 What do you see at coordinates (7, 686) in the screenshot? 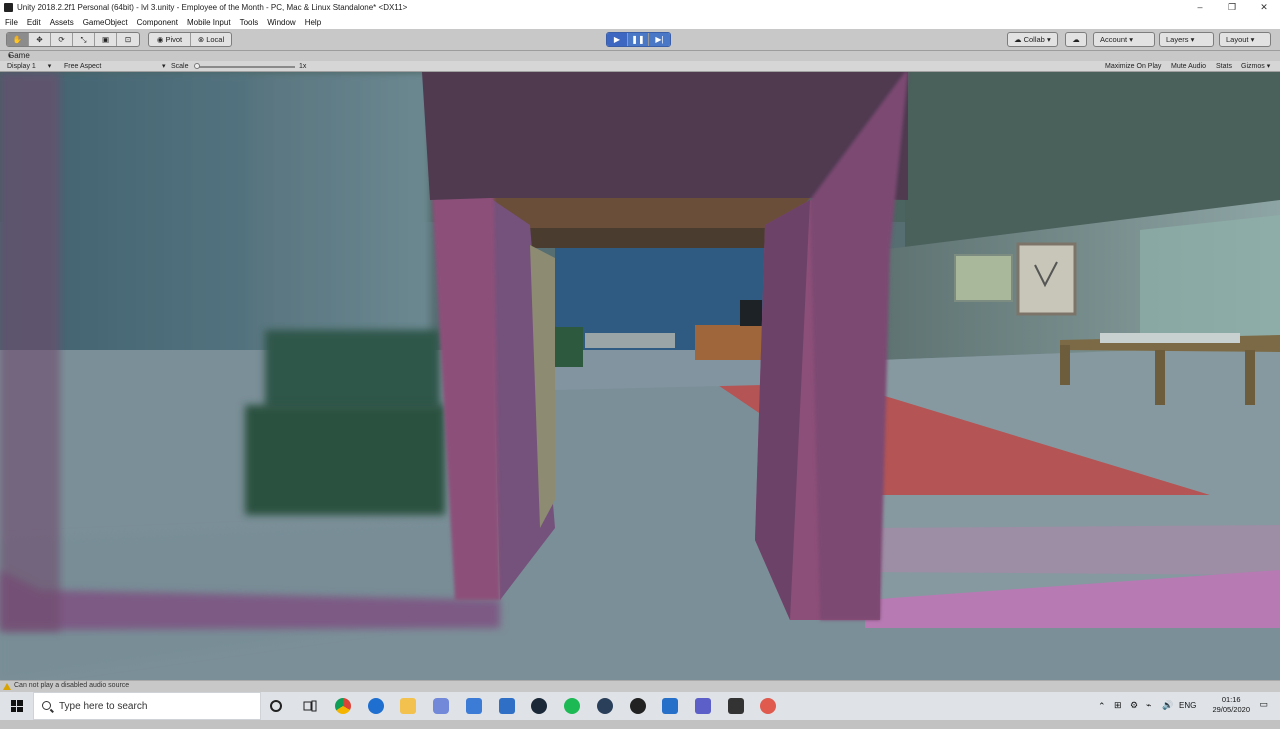
I see `warning-icon` at bounding box center [7, 686].